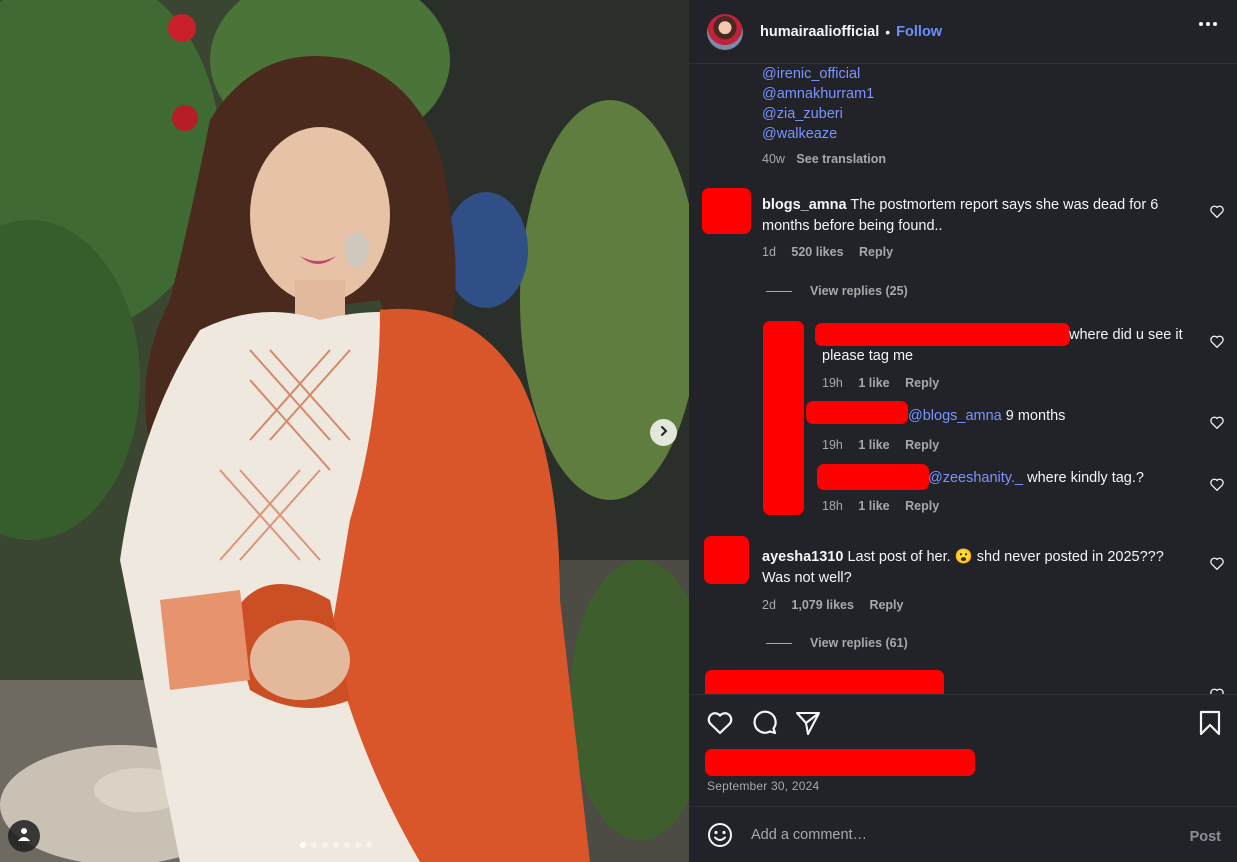  I want to click on caption-mention: @irenic_official, so click(811, 74).